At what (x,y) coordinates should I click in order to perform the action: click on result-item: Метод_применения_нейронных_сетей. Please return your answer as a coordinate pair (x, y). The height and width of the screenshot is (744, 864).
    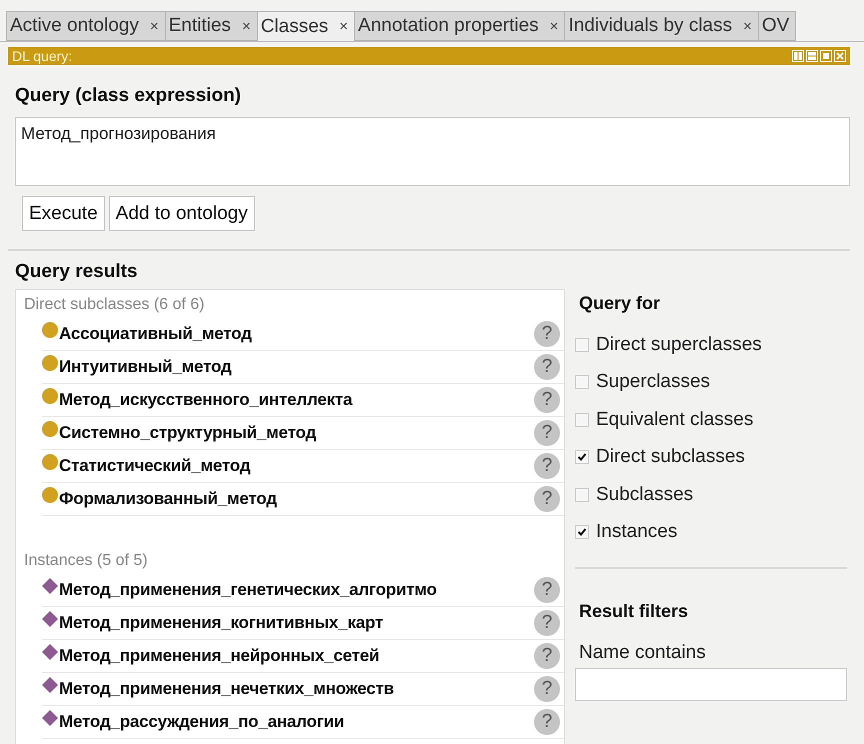
    Looking at the image, I should click on (219, 656).